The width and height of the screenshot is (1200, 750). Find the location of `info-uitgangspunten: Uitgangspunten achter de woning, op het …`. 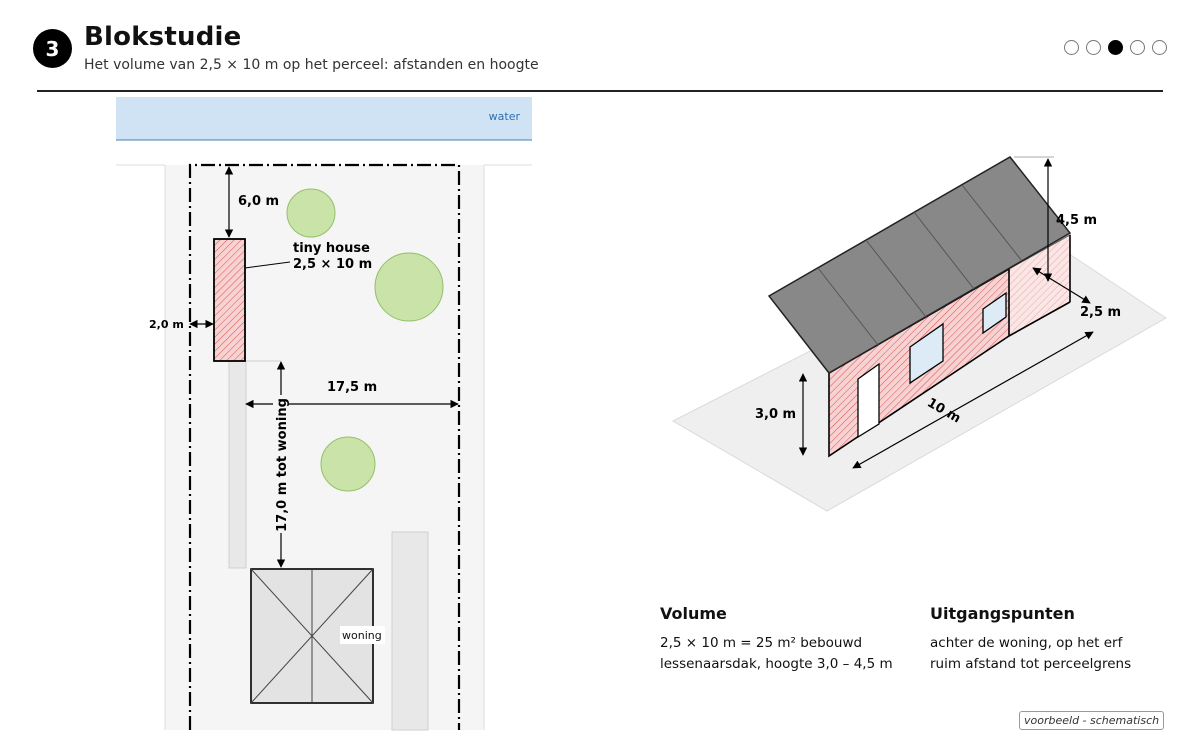

info-uitgangspunten: Uitgangspunten achter de woning, op het … is located at coordinates (1060, 639).